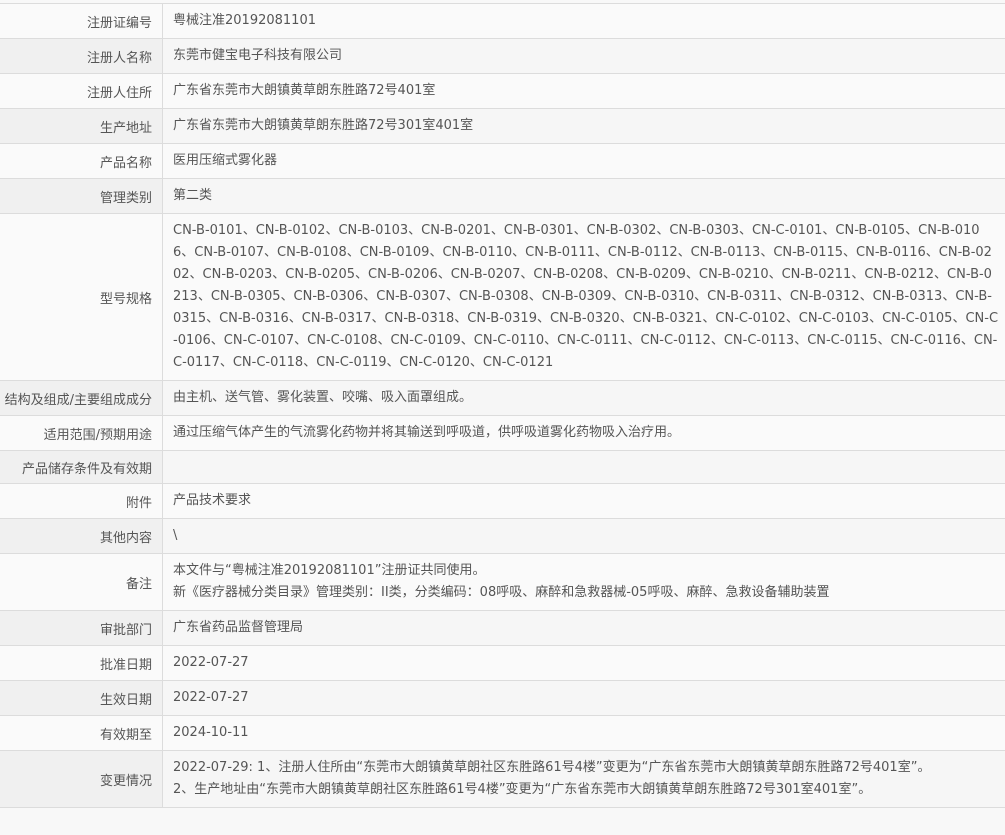 The height and width of the screenshot is (835, 1005). I want to click on table-row: 生产地址广东省东莞市大朗镇黄草朗东胜路72号301室401室, so click(502, 126).